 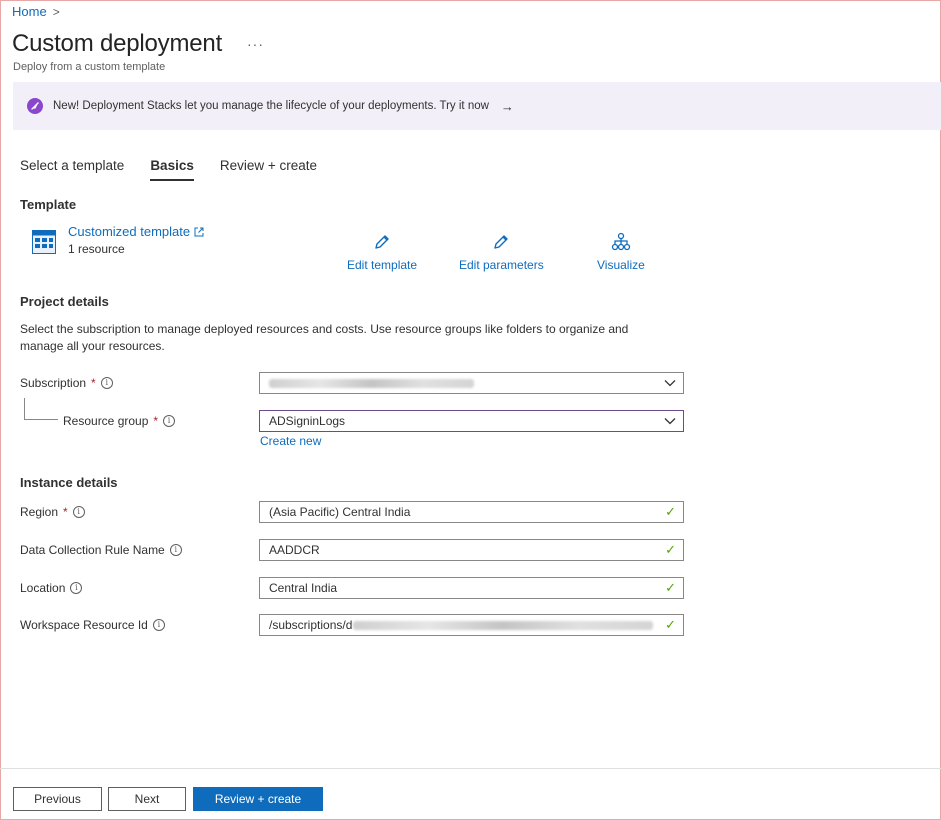 I want to click on edit-template-button: Edit template, so click(x=382, y=252).